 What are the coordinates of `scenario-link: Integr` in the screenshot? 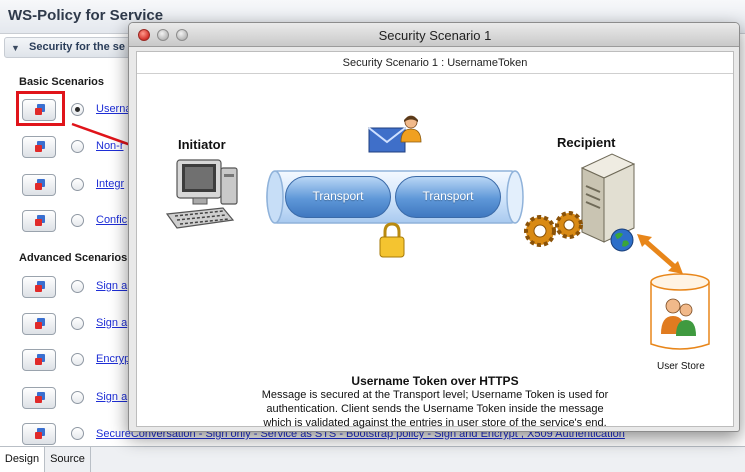 It's located at (110, 184).